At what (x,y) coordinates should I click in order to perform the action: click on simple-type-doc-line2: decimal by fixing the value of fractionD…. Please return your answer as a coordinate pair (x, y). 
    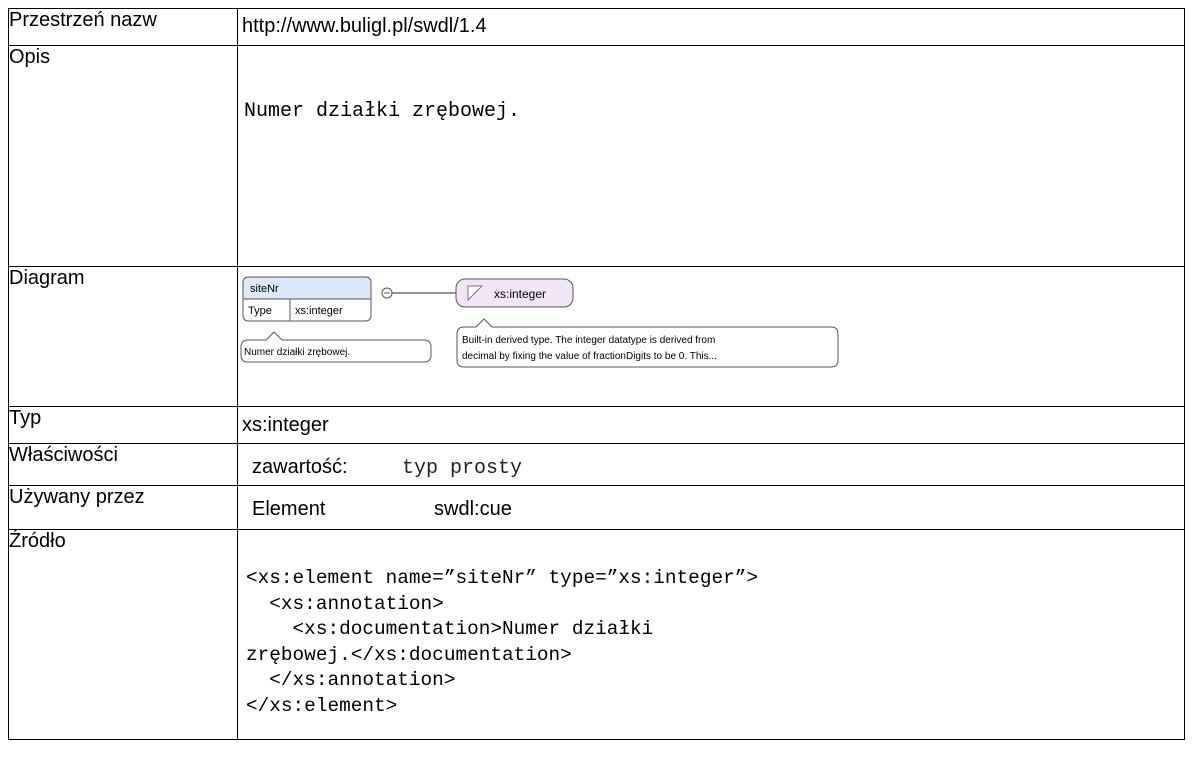
    Looking at the image, I should click on (589, 356).